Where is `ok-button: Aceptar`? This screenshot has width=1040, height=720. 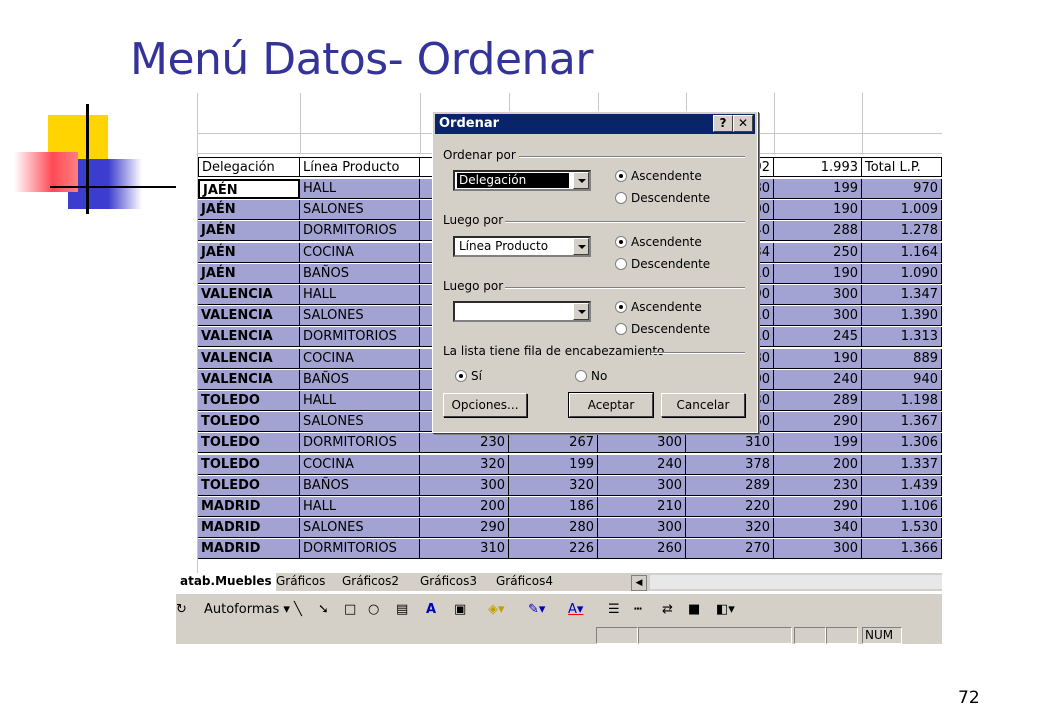 ok-button: Aceptar is located at coordinates (611, 405).